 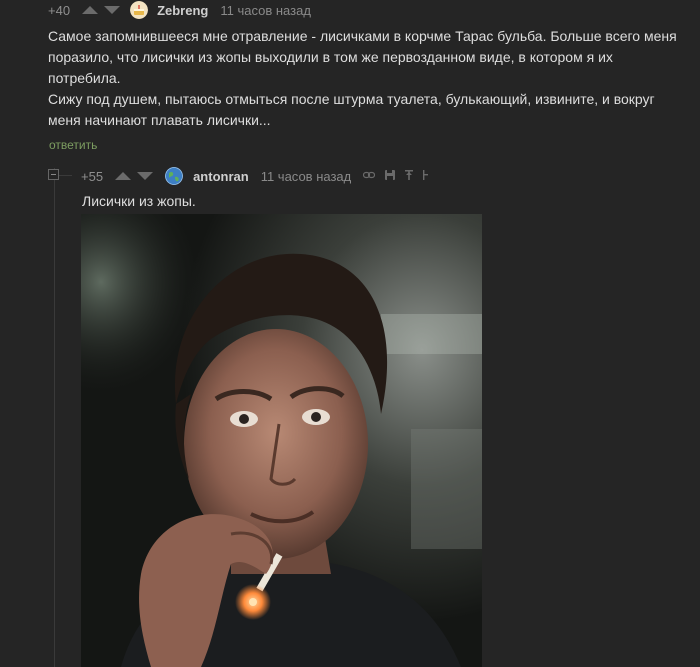 What do you see at coordinates (369, 176) in the screenshot?
I see `link-icon` at bounding box center [369, 176].